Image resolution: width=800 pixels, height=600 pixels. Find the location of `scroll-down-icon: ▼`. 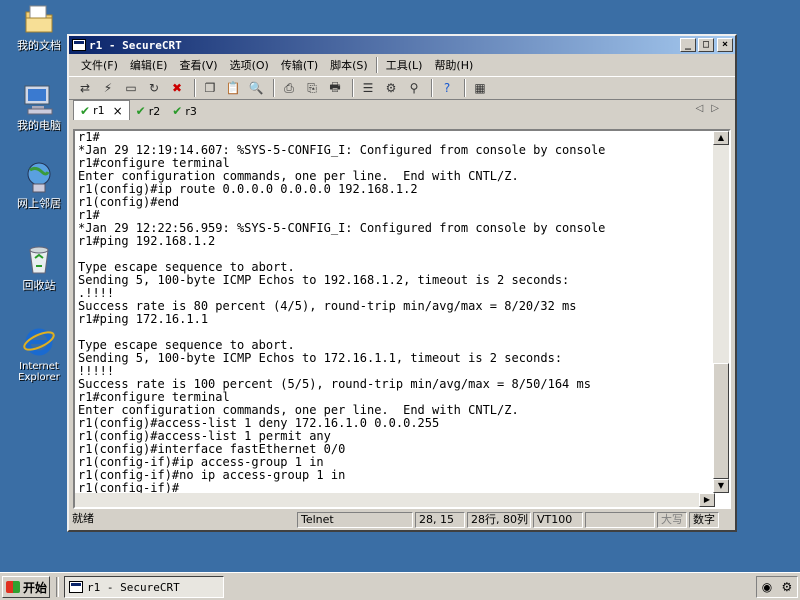

scroll-down-icon: ▼ is located at coordinates (721, 486).